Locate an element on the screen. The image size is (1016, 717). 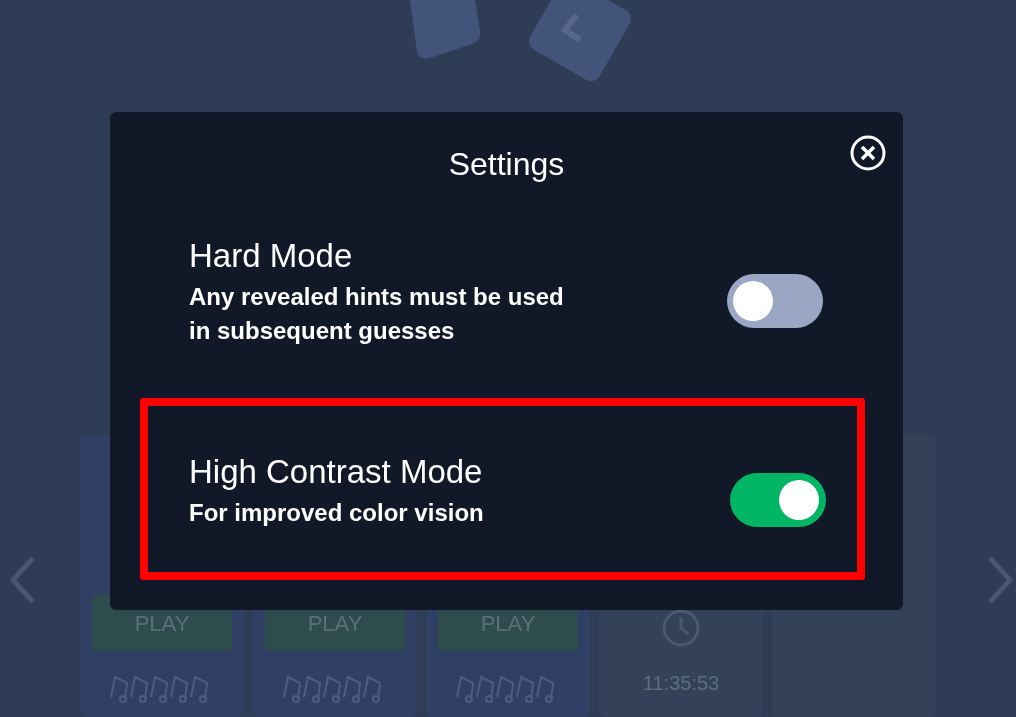
close-icon is located at coordinates (868, 153).